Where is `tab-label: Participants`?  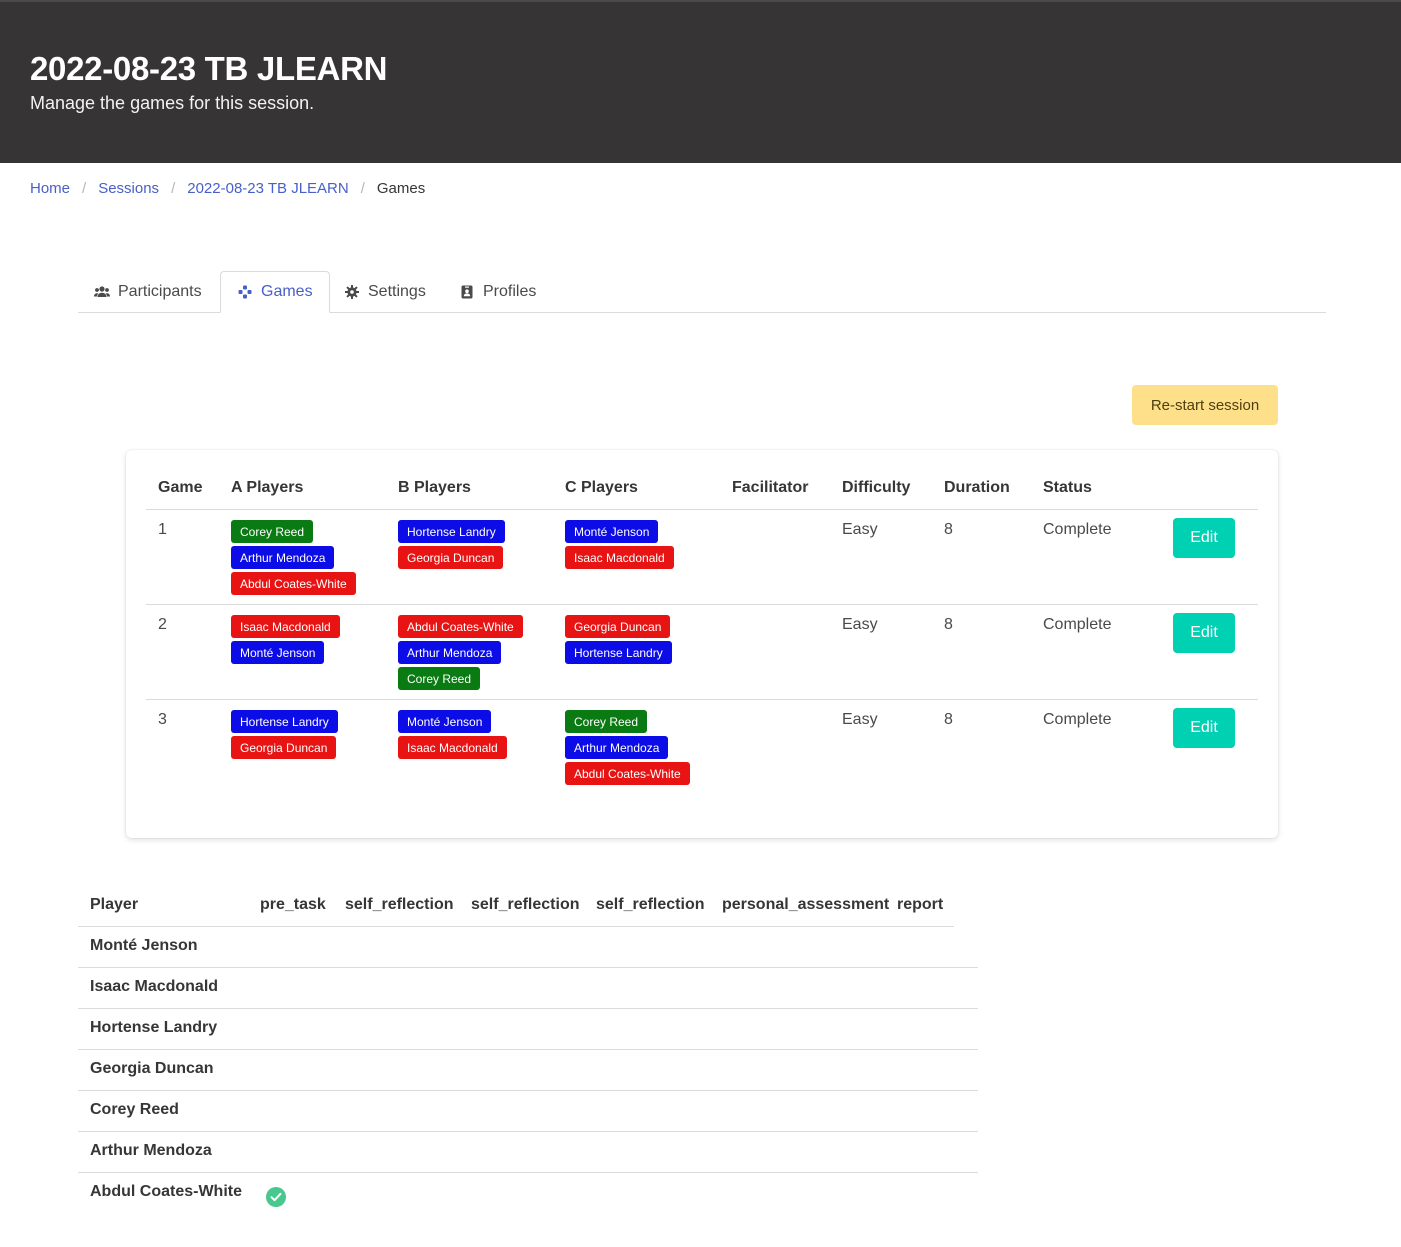
tab-label: Participants is located at coordinates (160, 291).